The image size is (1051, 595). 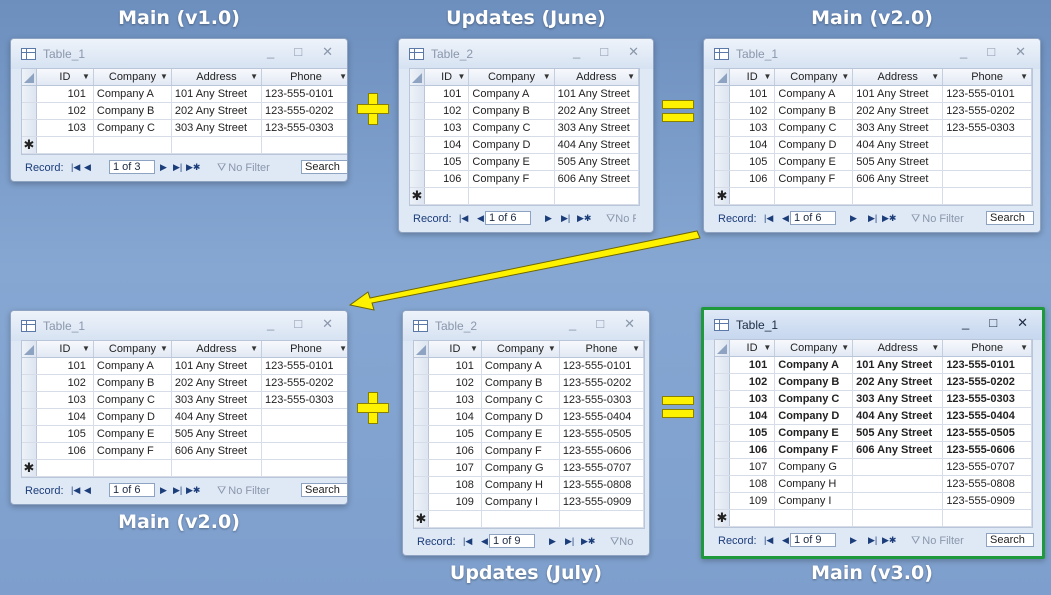 What do you see at coordinates (873, 416) in the screenshot?
I see `table-row: 104 Company D 404 Any Street 123-555-0404` at bounding box center [873, 416].